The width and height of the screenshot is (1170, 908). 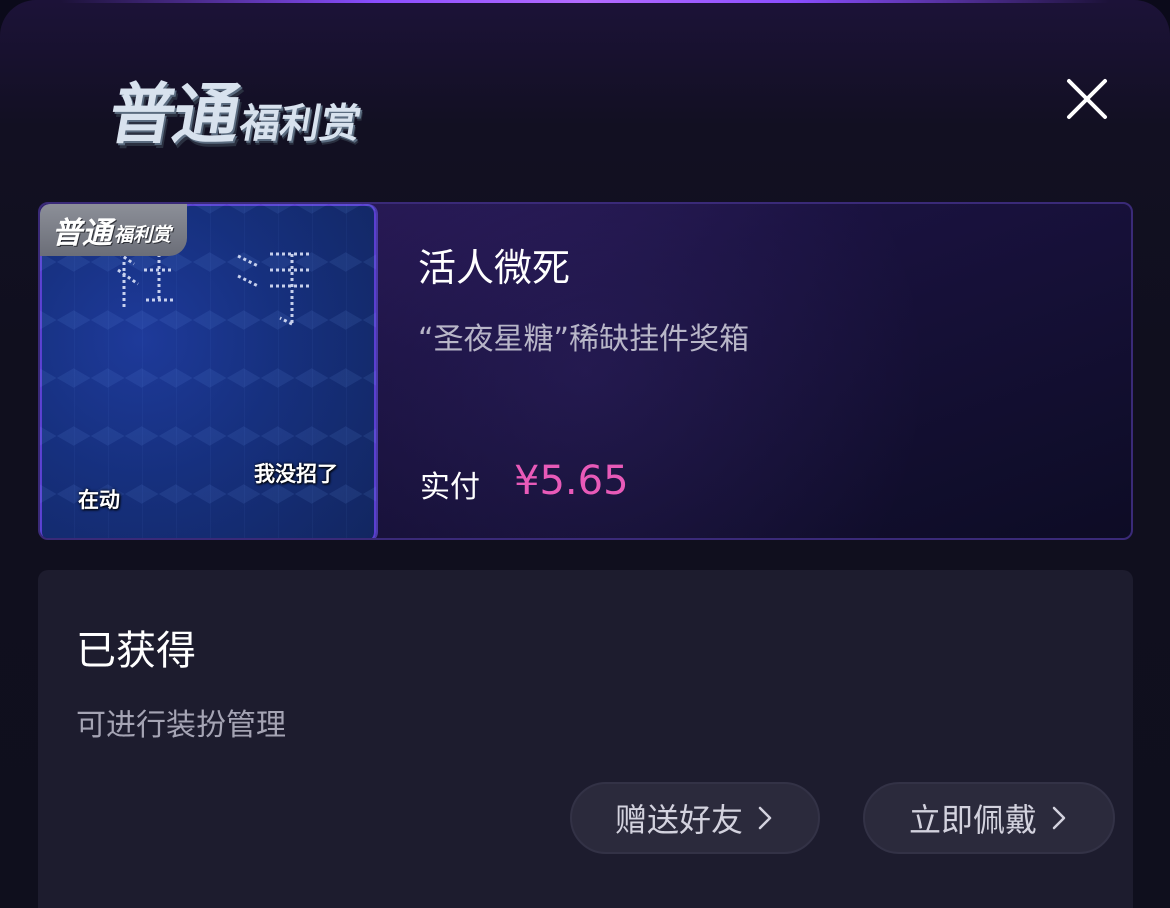 I want to click on thumbnail-caption-right: 我没招了, so click(x=296, y=474).